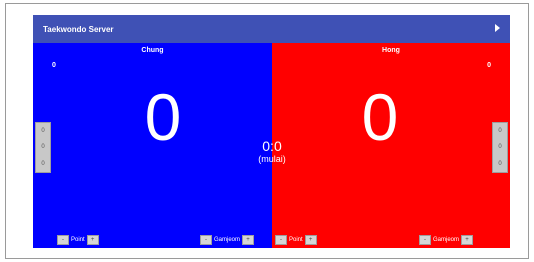  I want to click on red-side-button-3: 0, so click(499, 164).